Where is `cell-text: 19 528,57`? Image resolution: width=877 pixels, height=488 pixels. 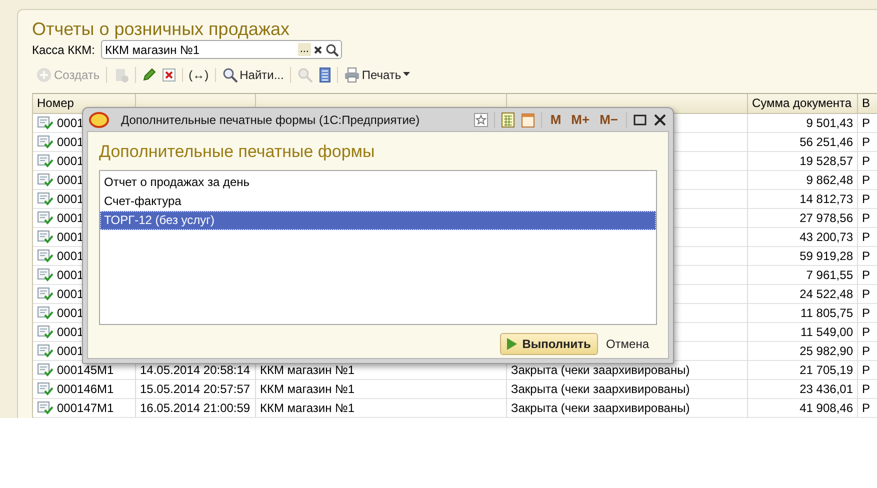 cell-text: 19 528,57 is located at coordinates (826, 161).